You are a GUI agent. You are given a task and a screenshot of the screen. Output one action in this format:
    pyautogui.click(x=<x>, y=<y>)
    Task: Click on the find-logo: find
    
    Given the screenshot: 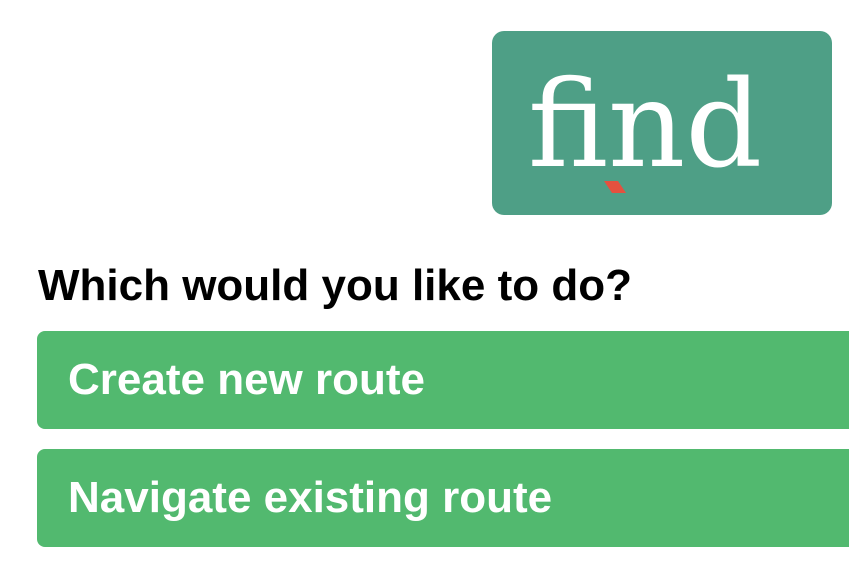 What is the action you would take?
    pyautogui.click(x=662, y=123)
    